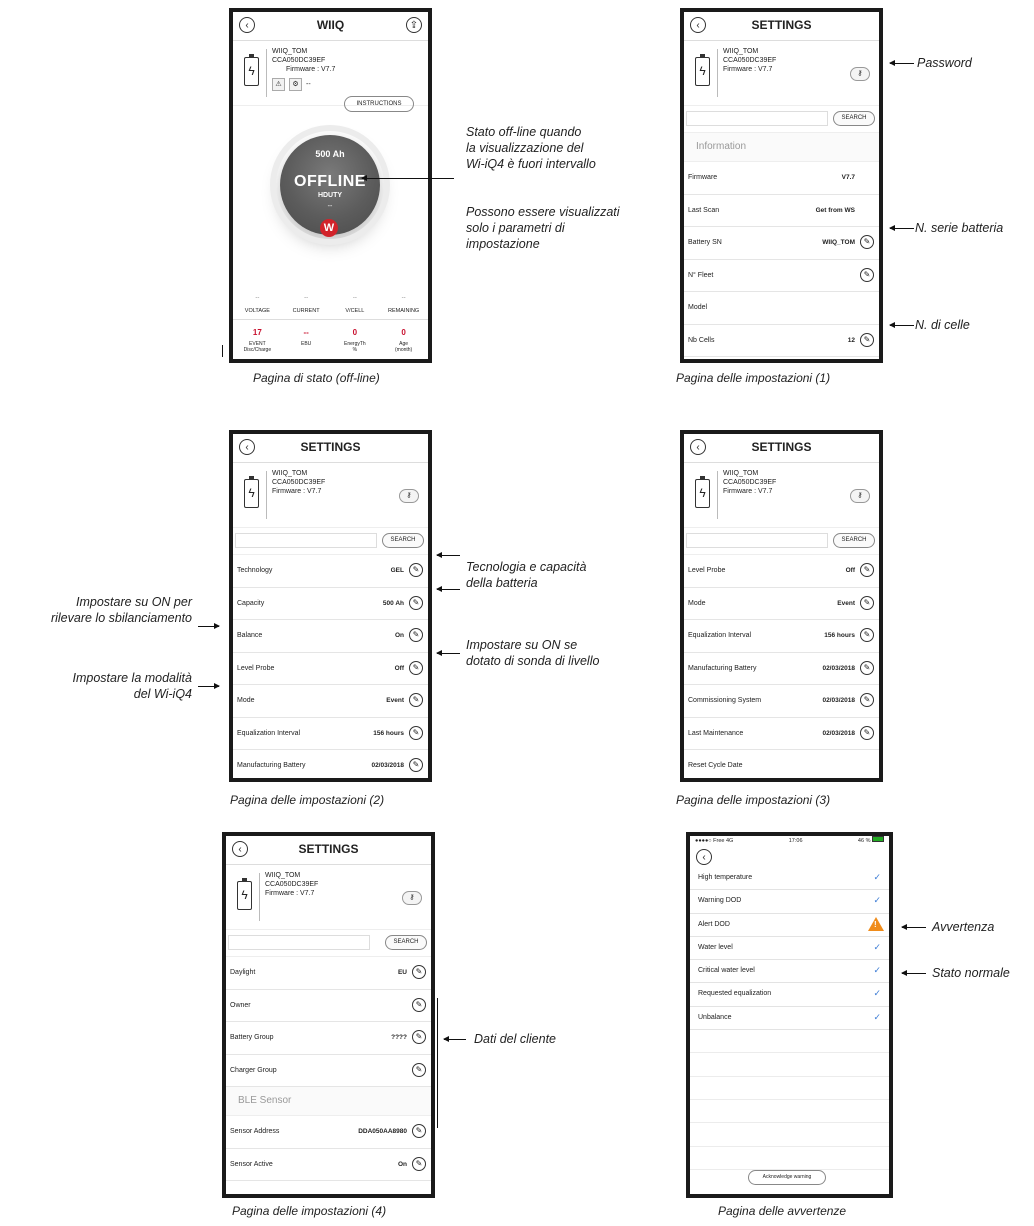 Image resolution: width=1034 pixels, height=1226 pixels. I want to click on instructions-button: INSTRUCTIONS, so click(379, 104).